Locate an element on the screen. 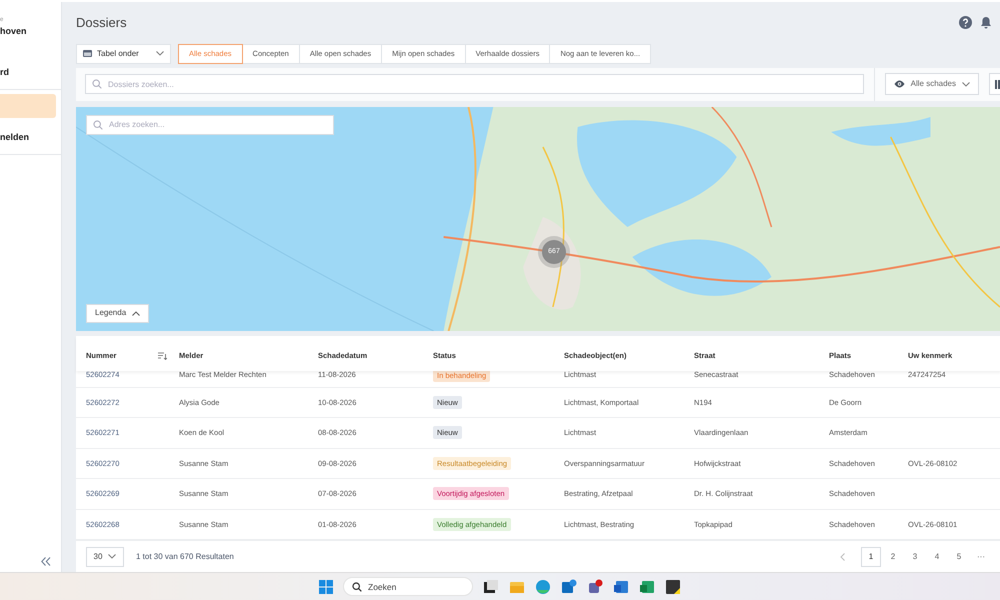 The image size is (1000, 600). help-icon is located at coordinates (965, 23).